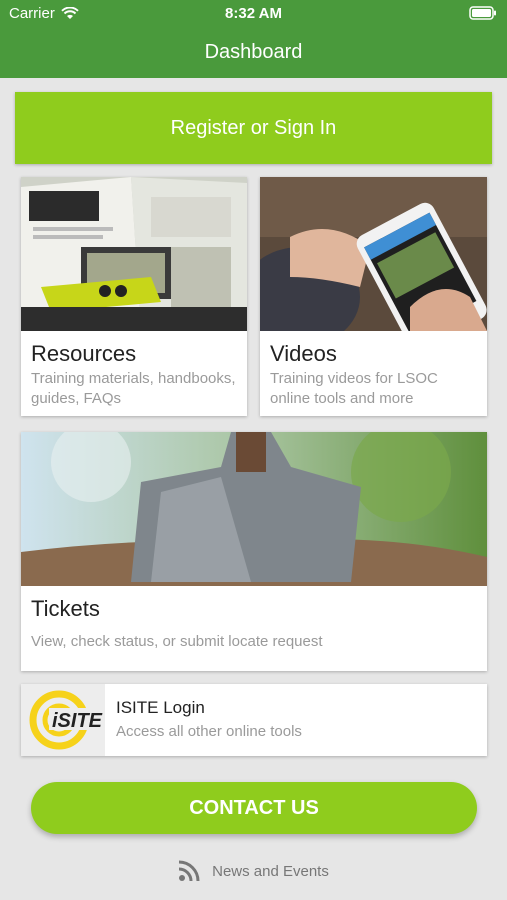  I want to click on news-and-events-link: News and Events, so click(253, 871).